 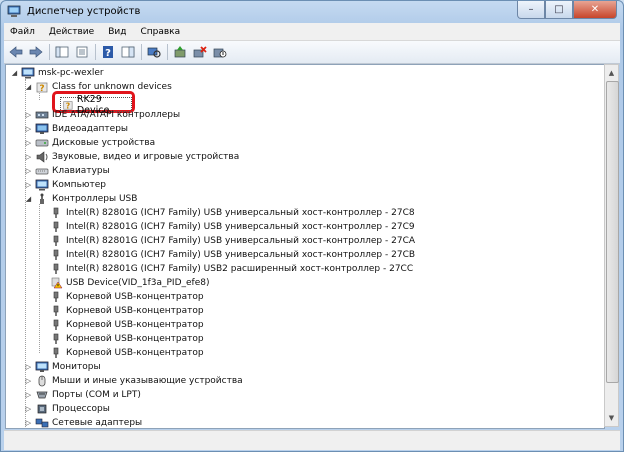 What do you see at coordinates (611, 73) in the screenshot?
I see `scroll-up-icon: ▲` at bounding box center [611, 73].